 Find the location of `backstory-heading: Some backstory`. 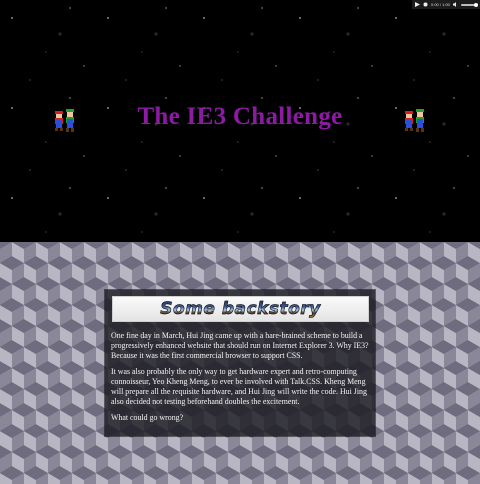

backstory-heading: Some backstory is located at coordinates (240, 309).